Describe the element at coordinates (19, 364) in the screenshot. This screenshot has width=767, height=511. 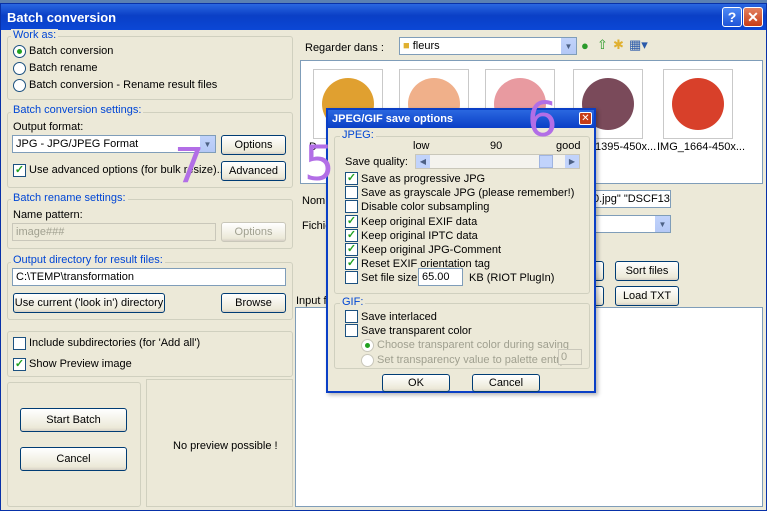
I see `show-preview-checkbox: ✓` at that location.